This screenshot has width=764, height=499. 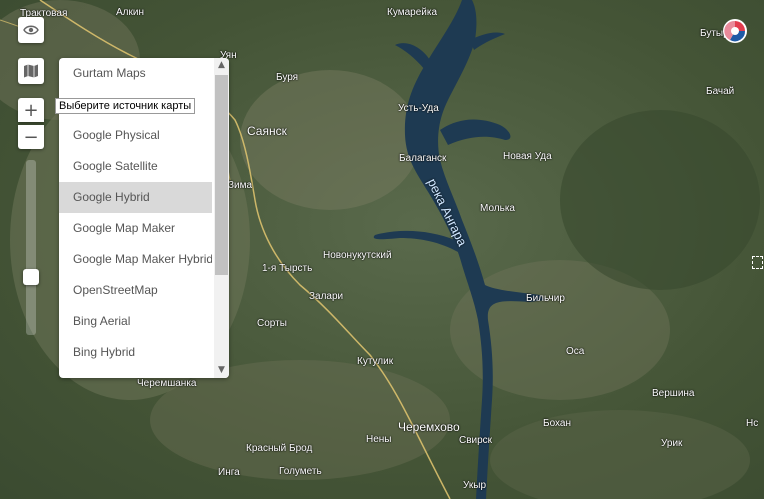 What do you see at coordinates (135, 290) in the screenshot?
I see `map-source-option: OpenStreetMap` at bounding box center [135, 290].